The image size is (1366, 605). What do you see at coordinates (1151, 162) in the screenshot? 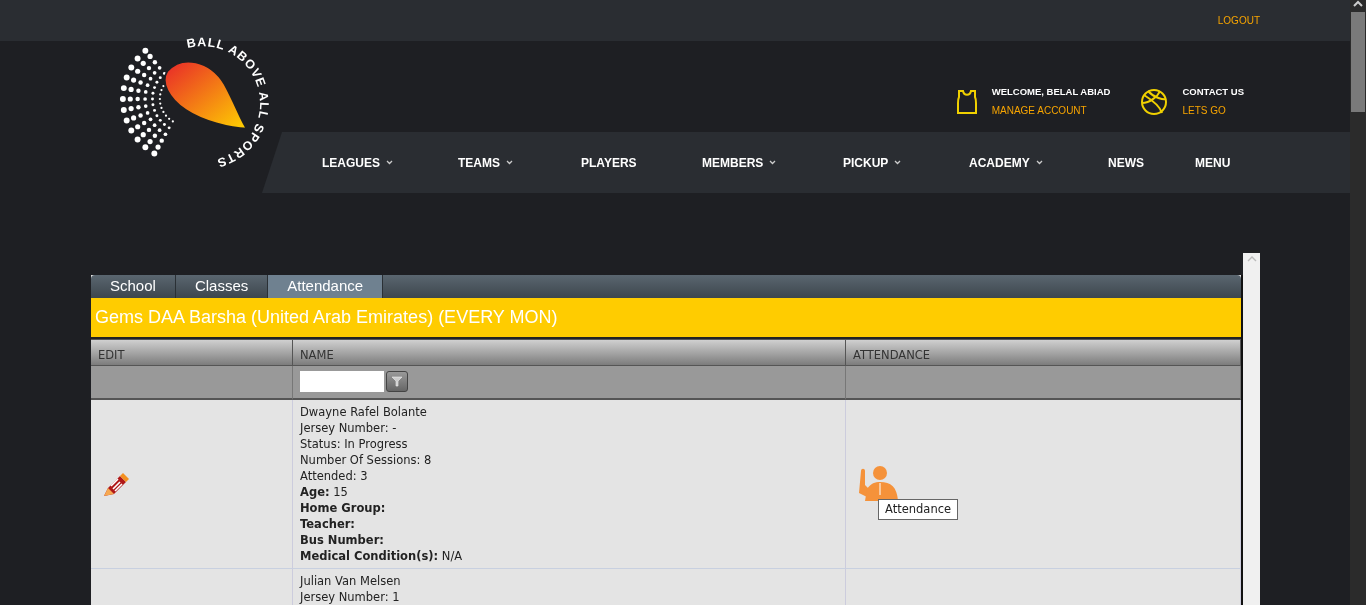
I see `nav-item: NEWS` at bounding box center [1151, 162].